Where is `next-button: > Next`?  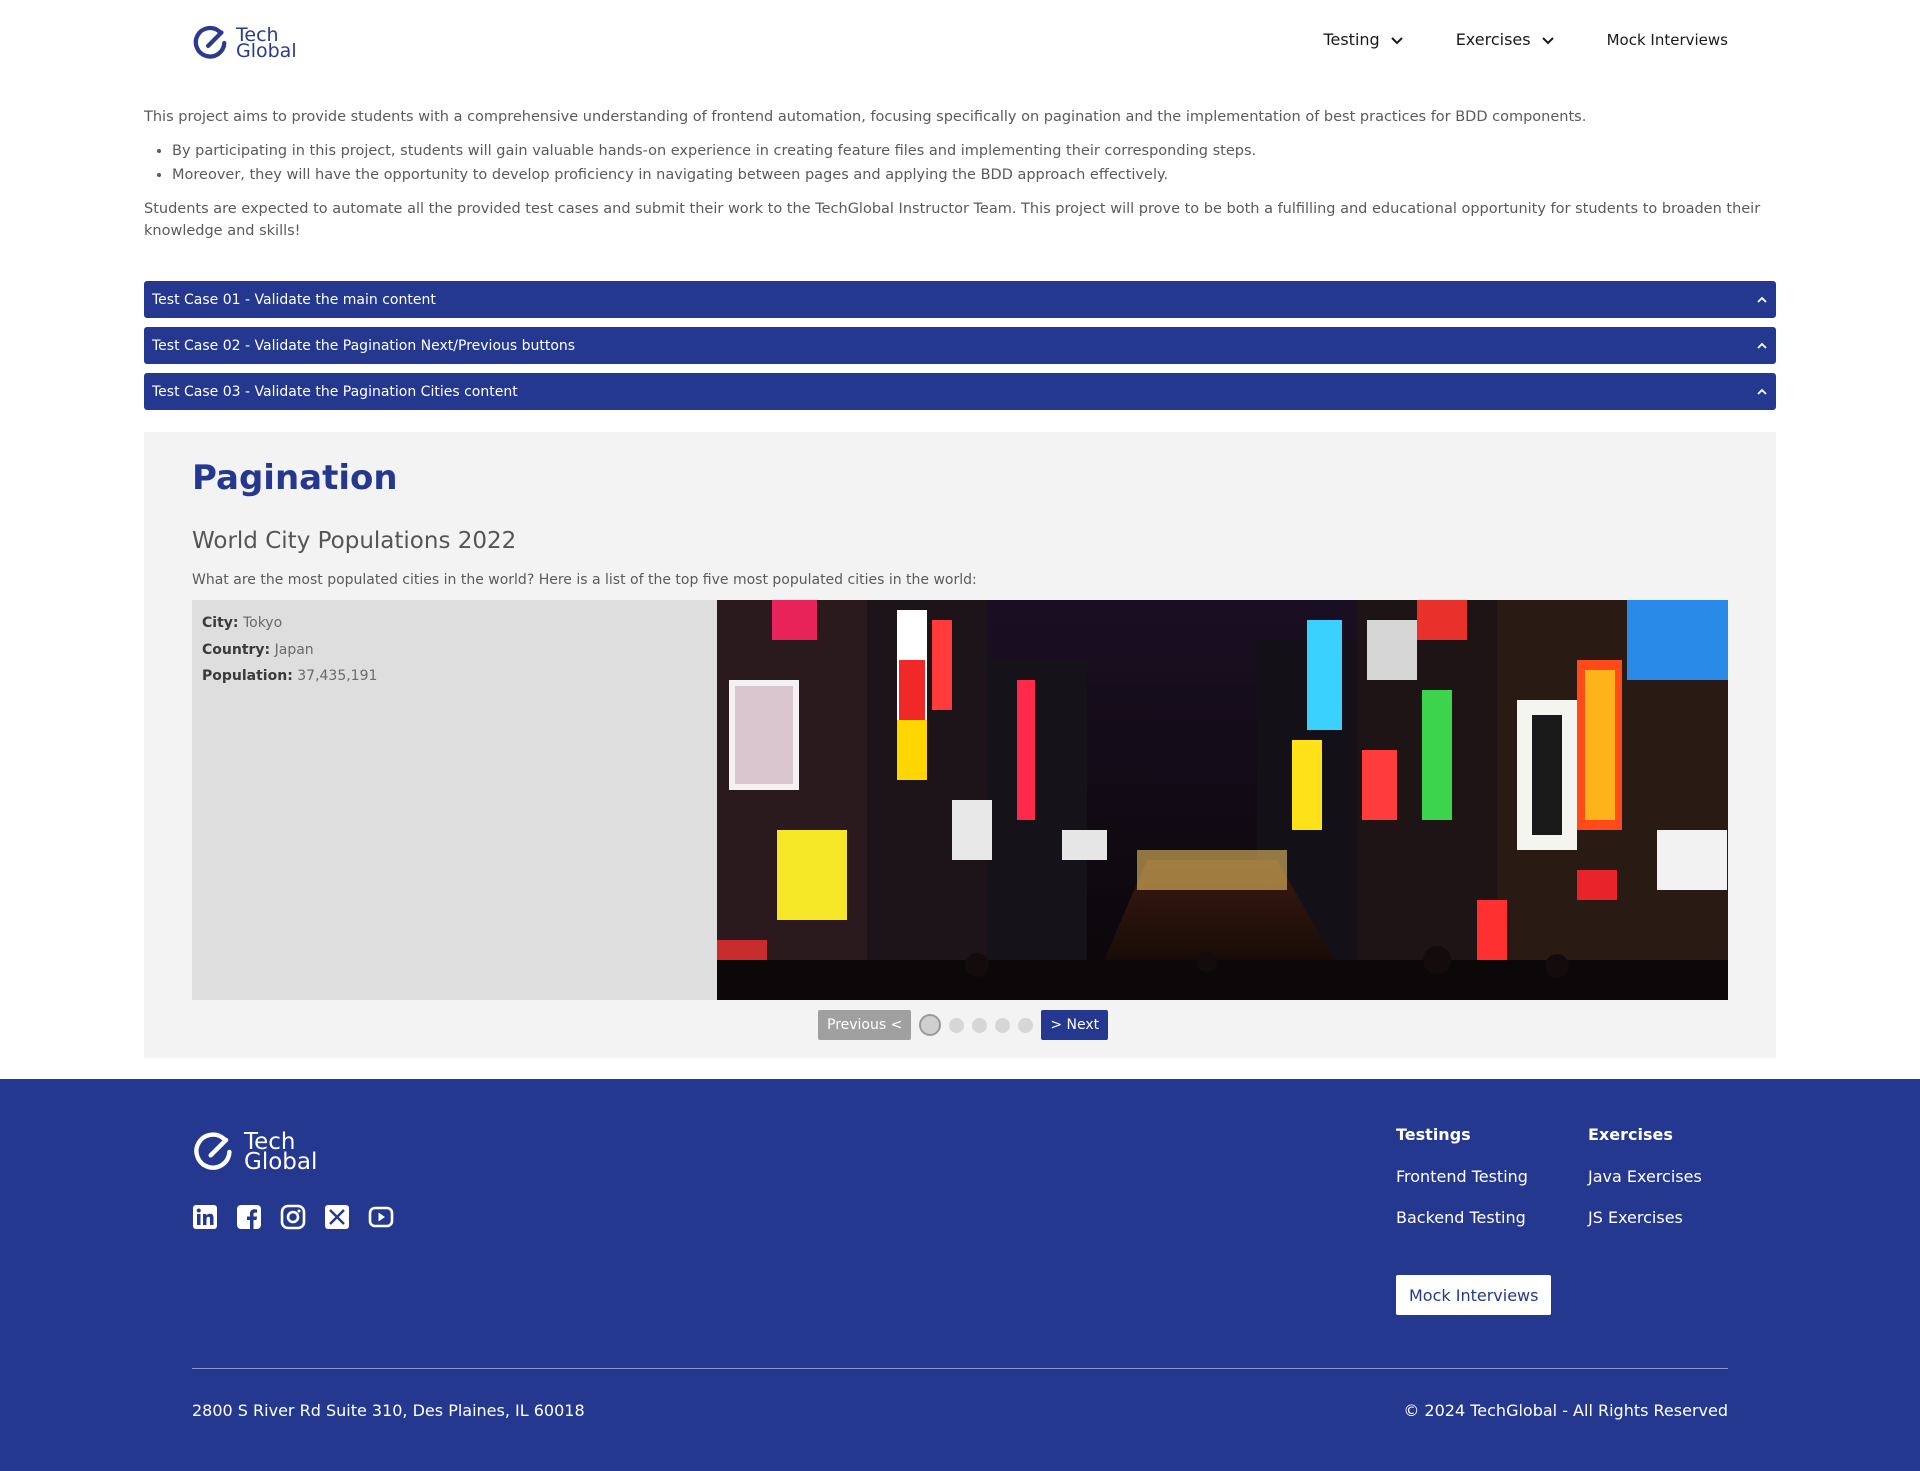
next-button: > Next is located at coordinates (1075, 1025).